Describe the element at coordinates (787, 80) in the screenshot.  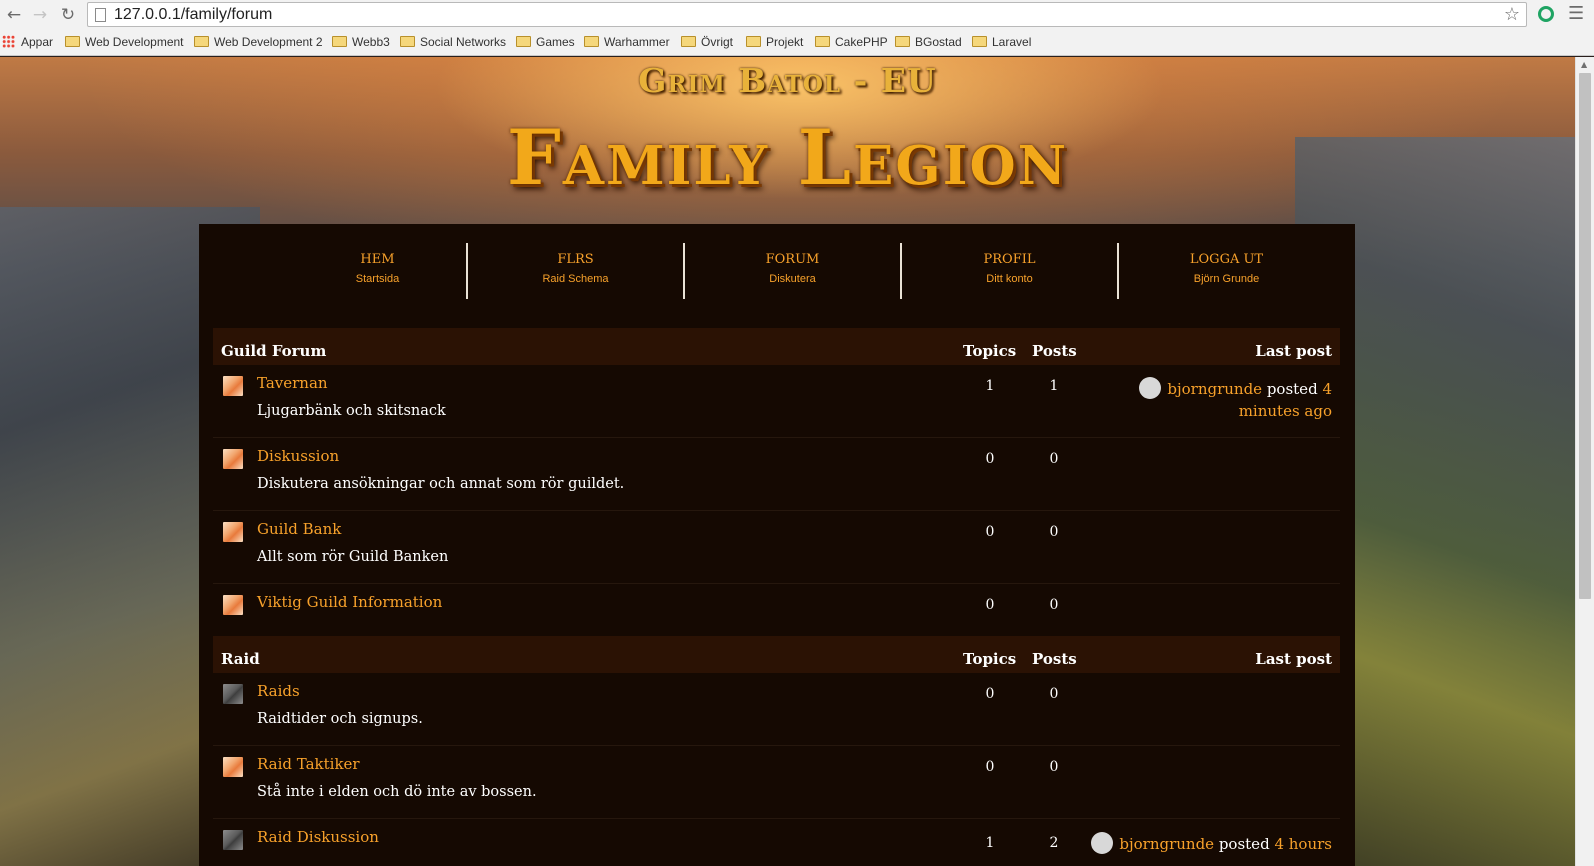
I see `realm-title: Grim Batol - EU` at that location.